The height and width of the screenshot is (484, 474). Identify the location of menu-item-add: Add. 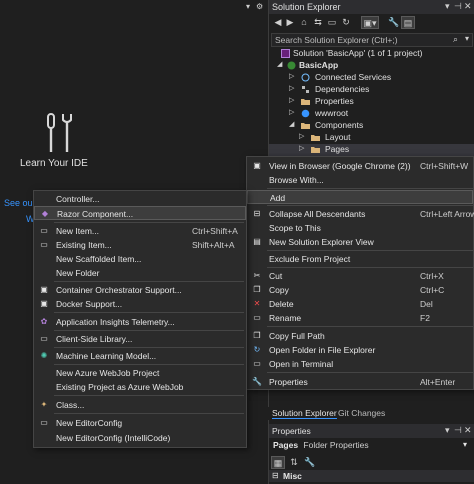
(360, 197).